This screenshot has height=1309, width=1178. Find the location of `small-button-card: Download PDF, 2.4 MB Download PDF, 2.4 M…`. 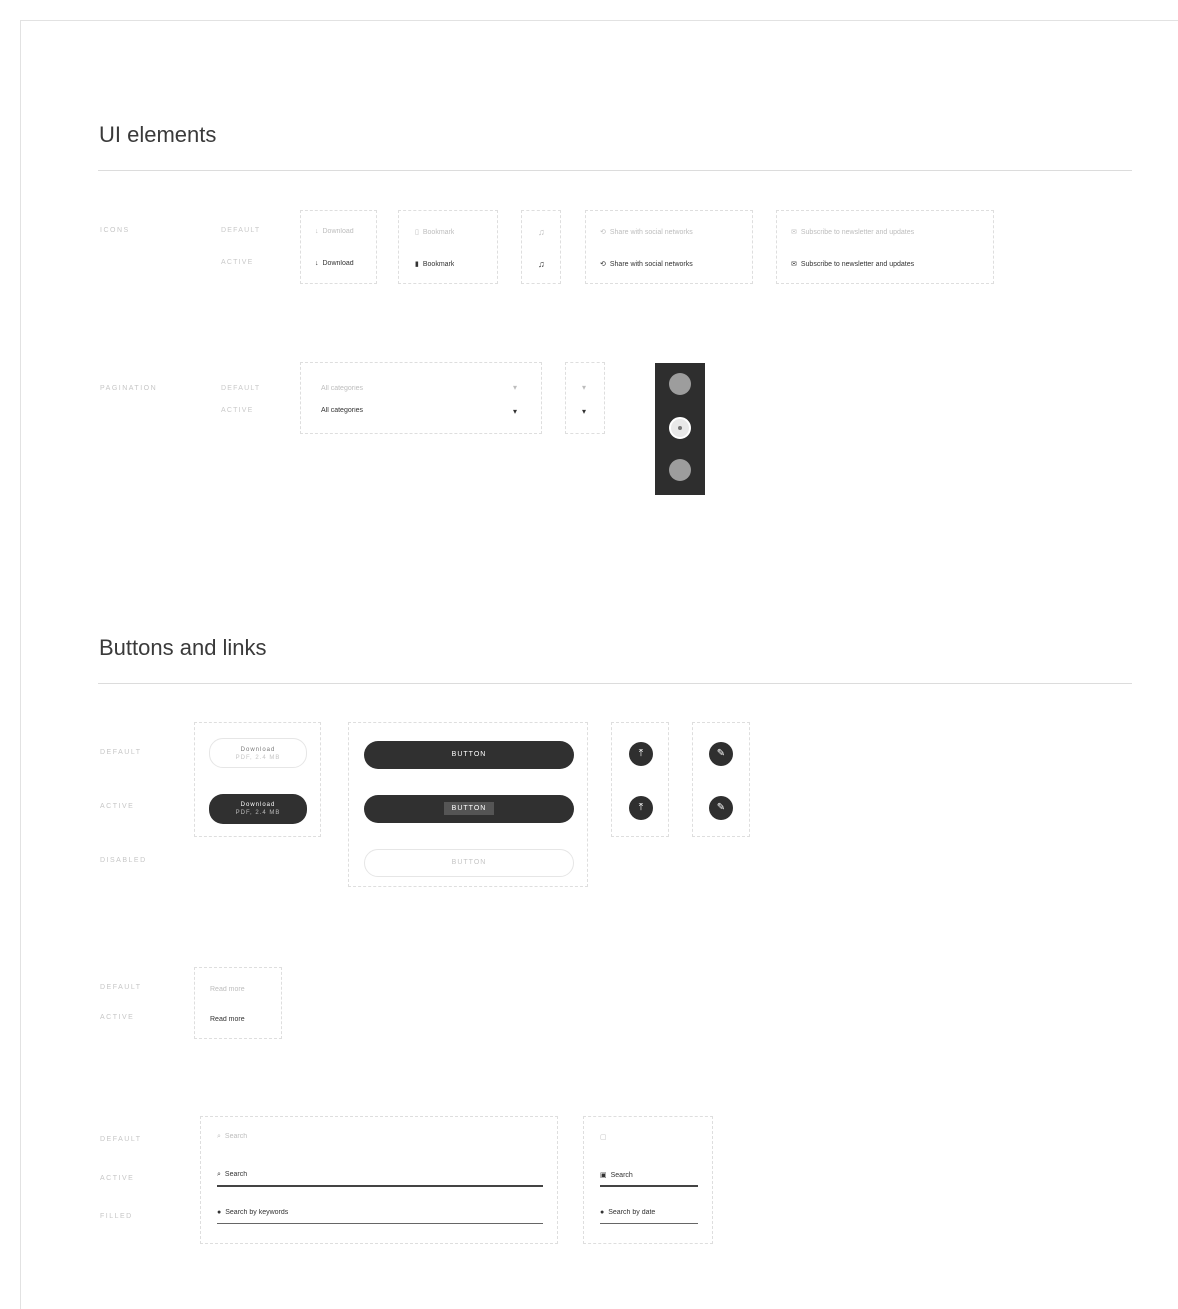

small-button-card: Download PDF, 2.4 MB Download PDF, 2.4 M… is located at coordinates (257, 779).